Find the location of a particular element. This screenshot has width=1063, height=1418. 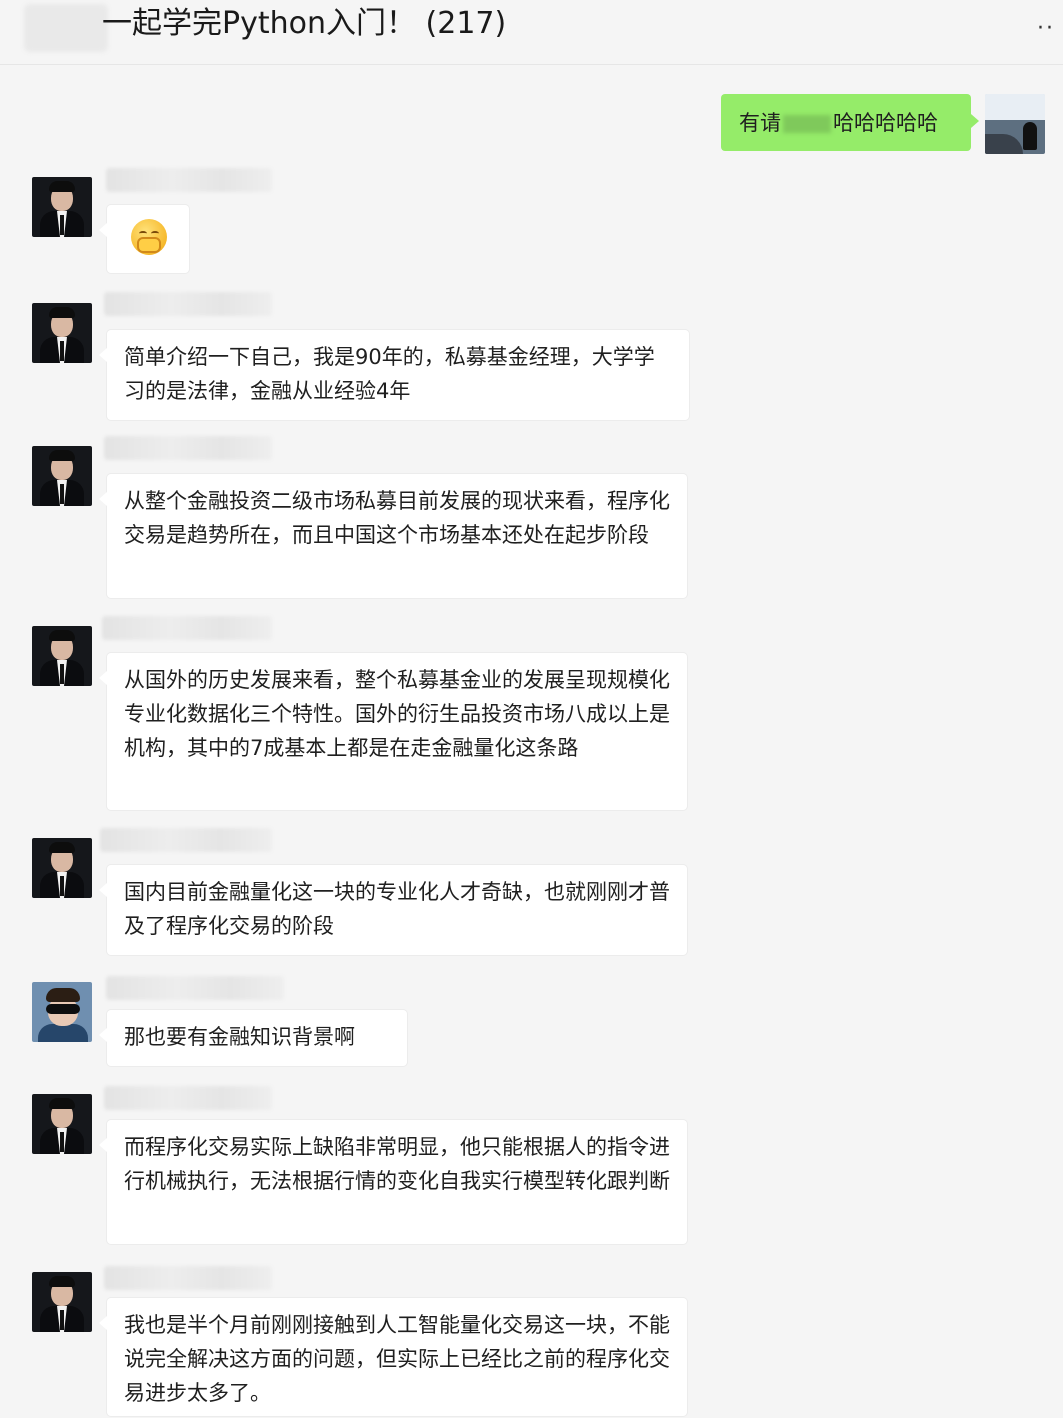

chat-title: 一起学完Python入门！ (217) is located at coordinates (304, 24).